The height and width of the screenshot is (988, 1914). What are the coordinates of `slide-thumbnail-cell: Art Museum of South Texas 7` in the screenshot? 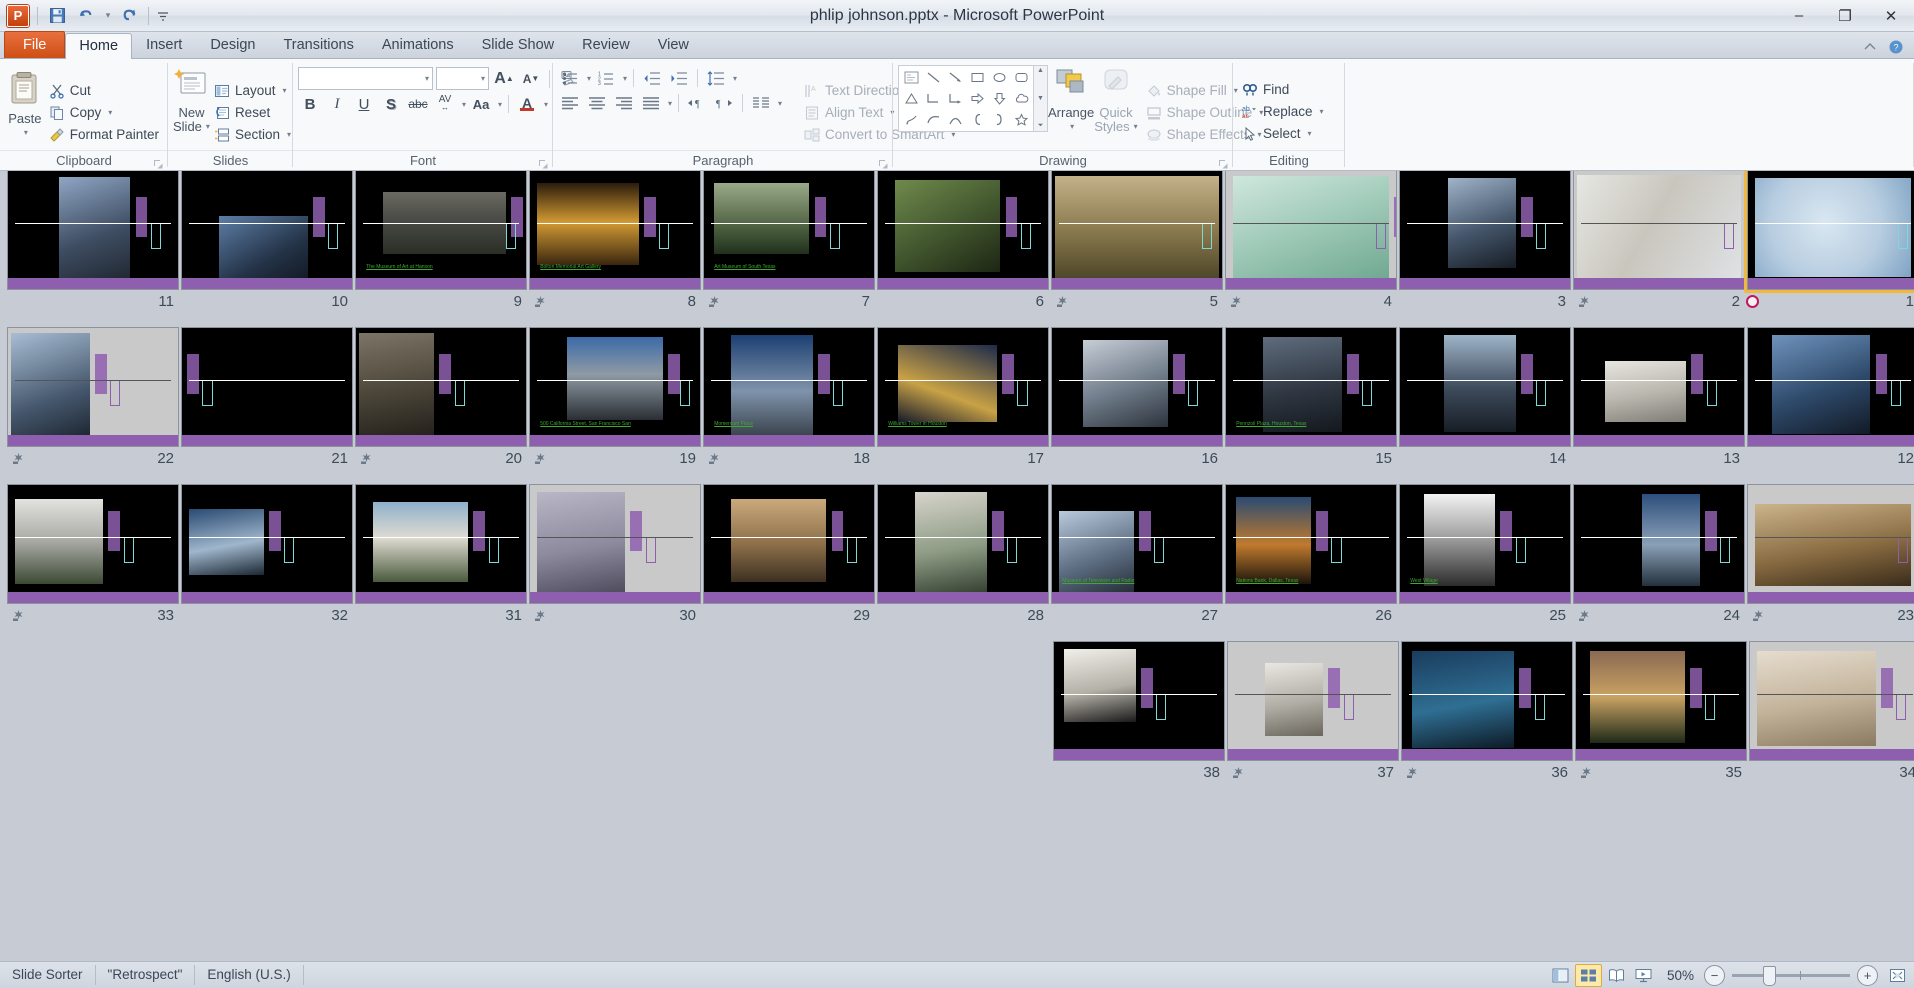 It's located at (789, 242).